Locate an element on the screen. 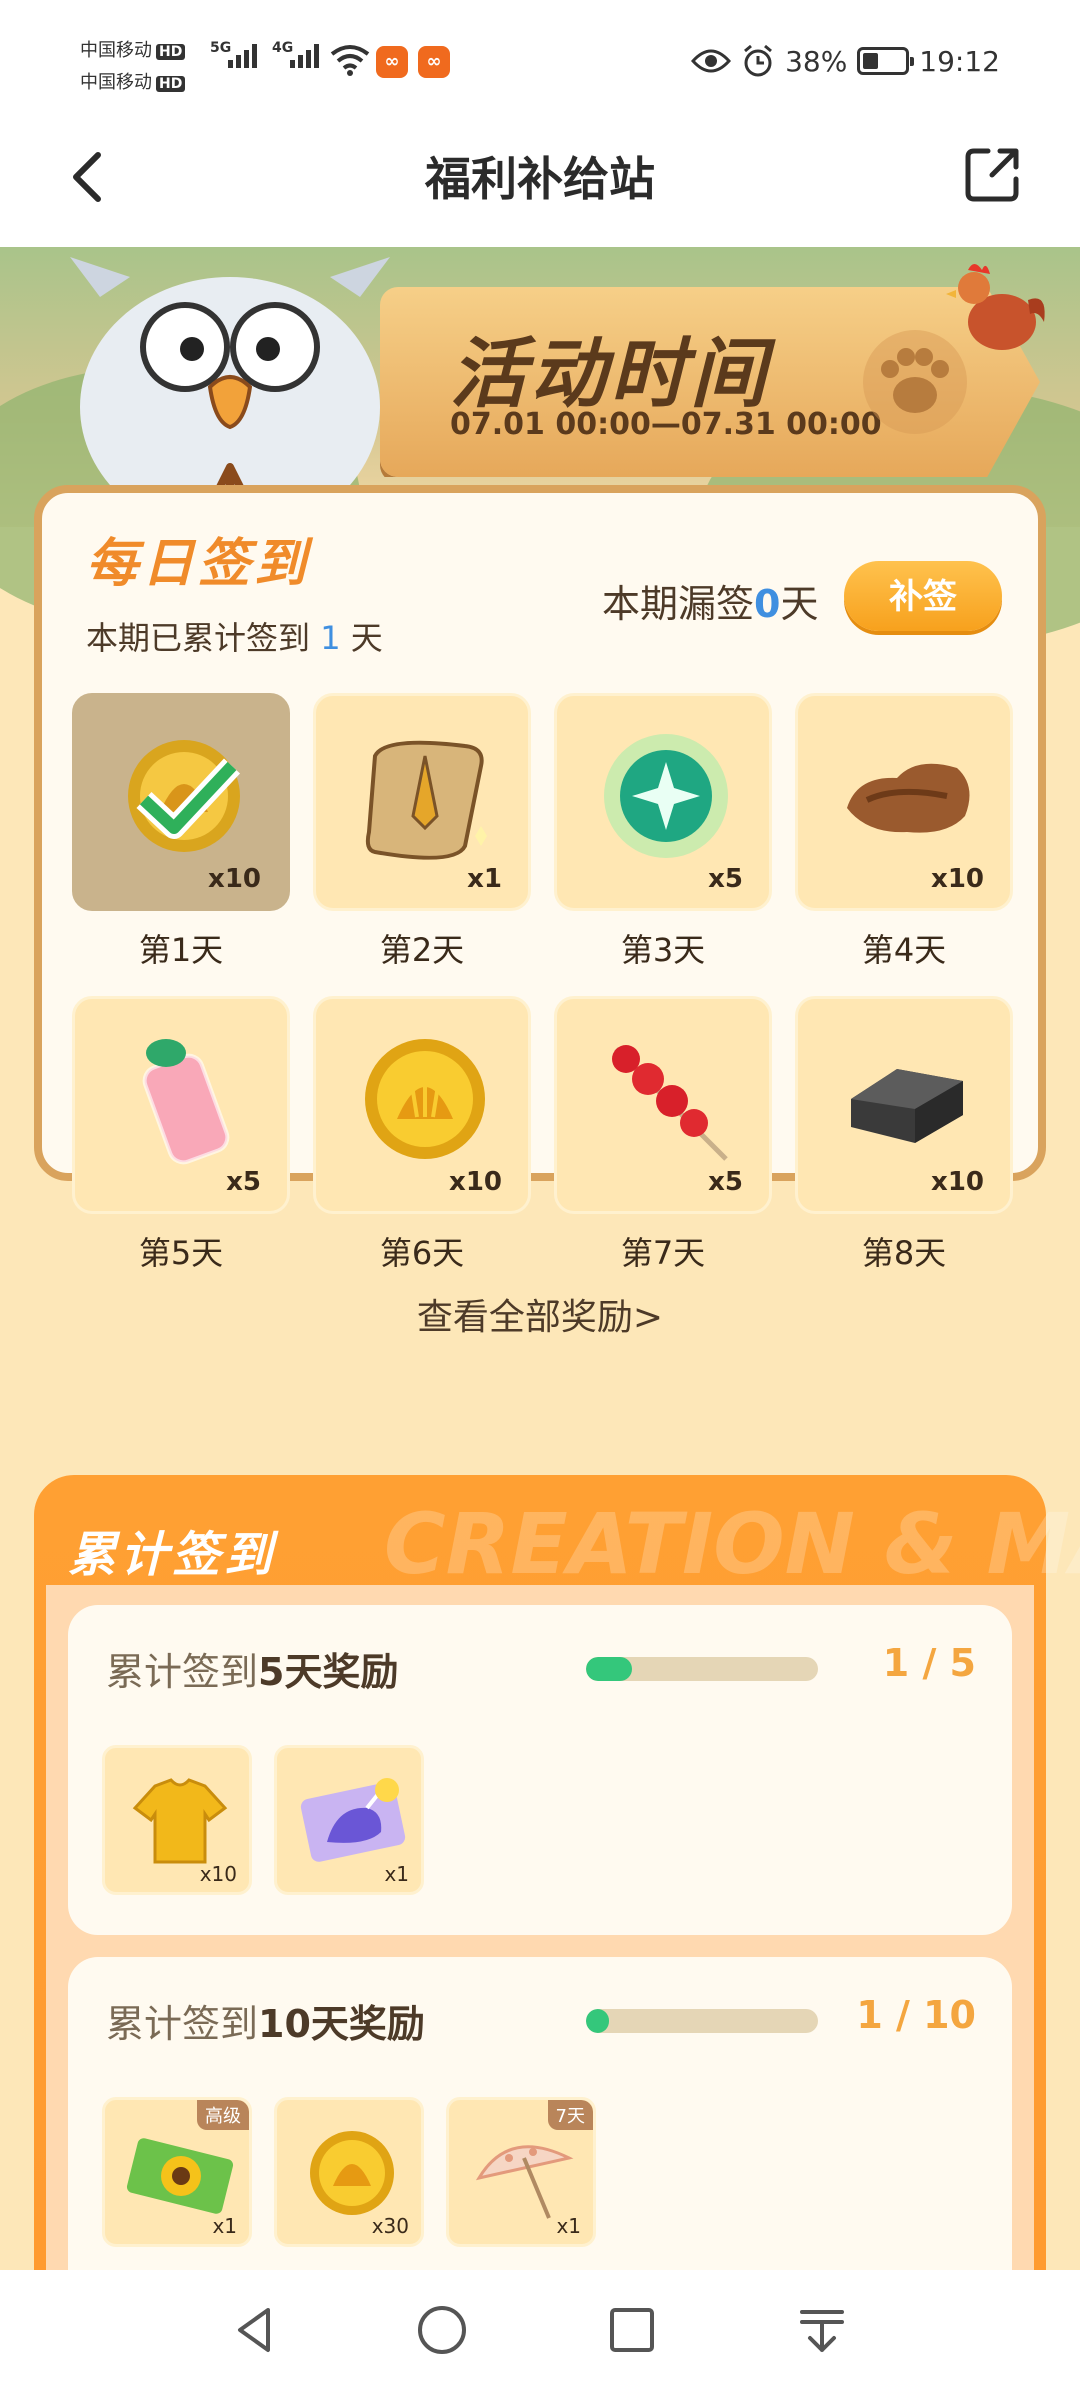 This screenshot has width=1080, height=2388. makeup-sign-button: 补签 is located at coordinates (923, 596).